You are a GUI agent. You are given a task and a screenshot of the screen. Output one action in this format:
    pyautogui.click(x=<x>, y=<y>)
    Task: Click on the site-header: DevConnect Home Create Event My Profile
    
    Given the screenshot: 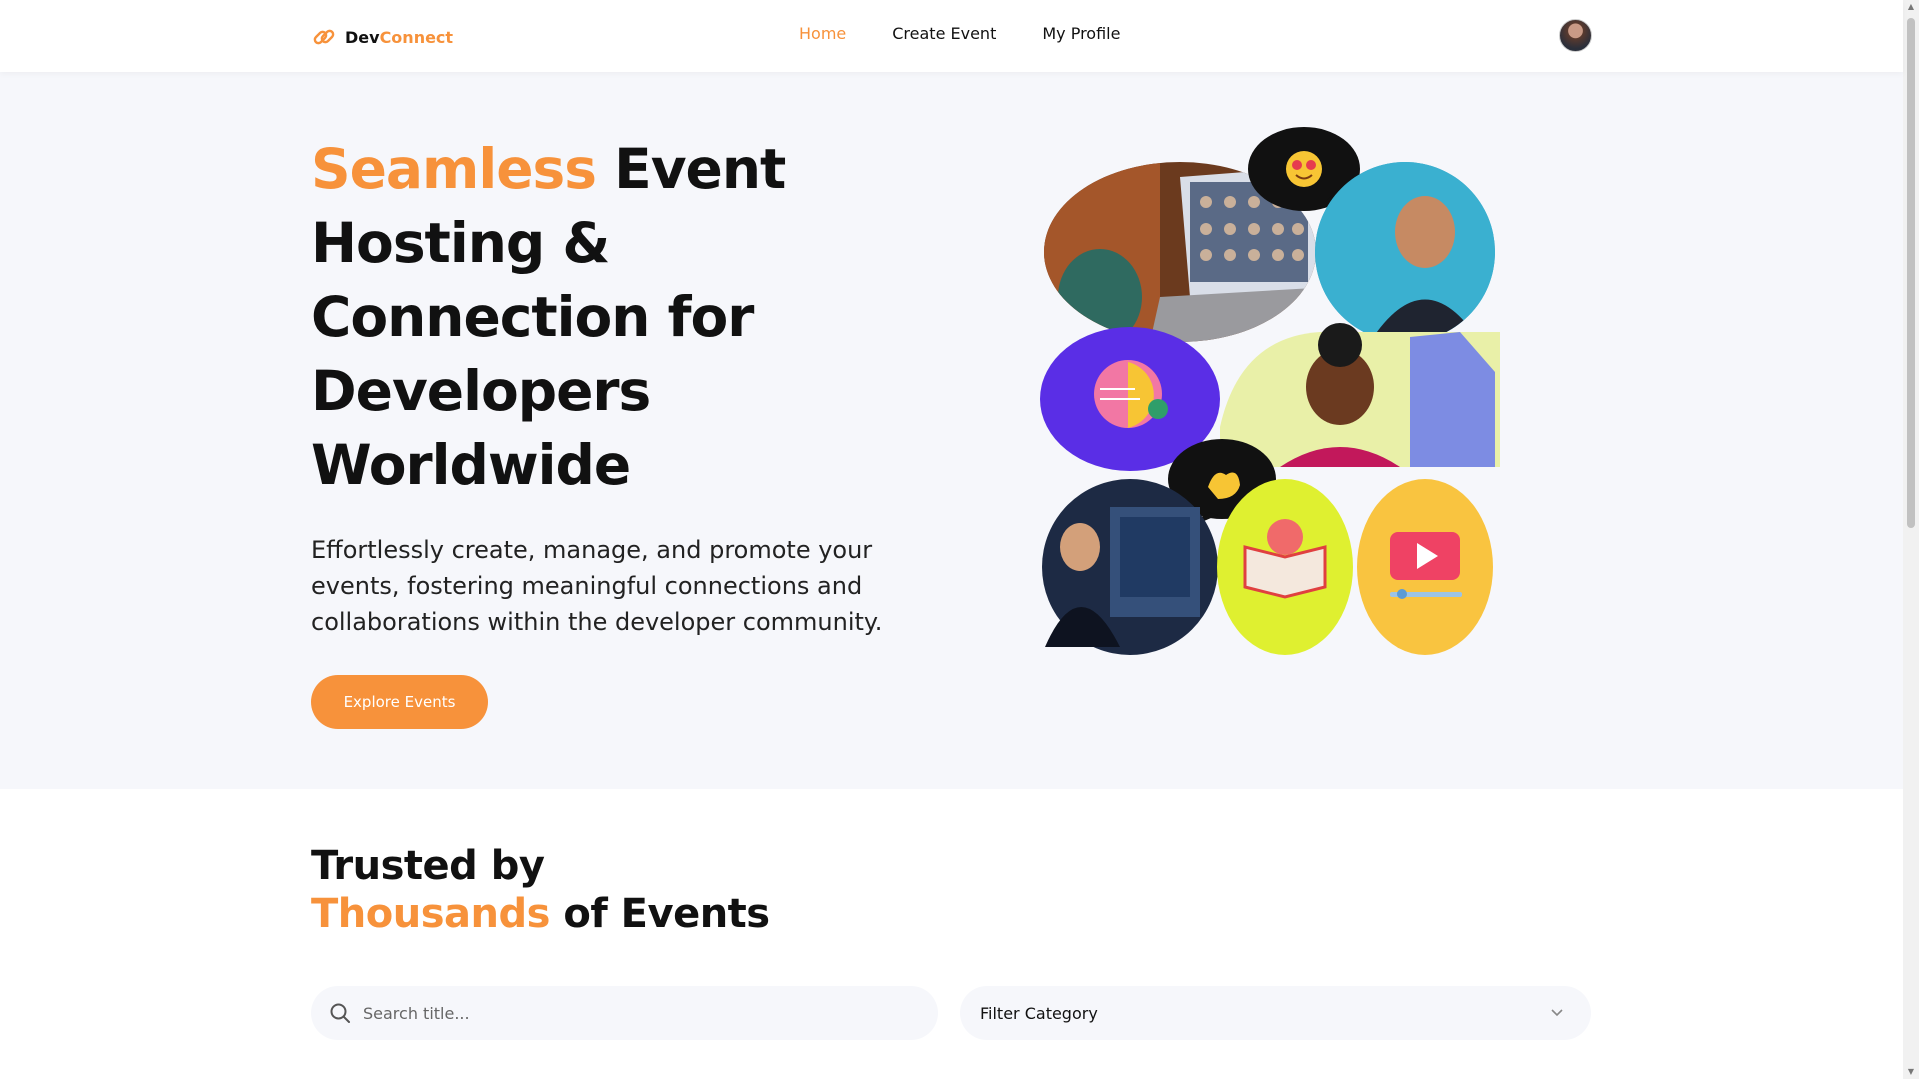 What is the action you would take?
    pyautogui.click(x=951, y=36)
    